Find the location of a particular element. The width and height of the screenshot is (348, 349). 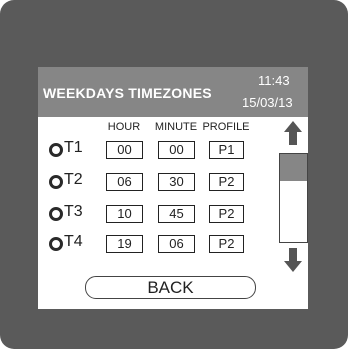

back-button: BACK is located at coordinates (170, 287).